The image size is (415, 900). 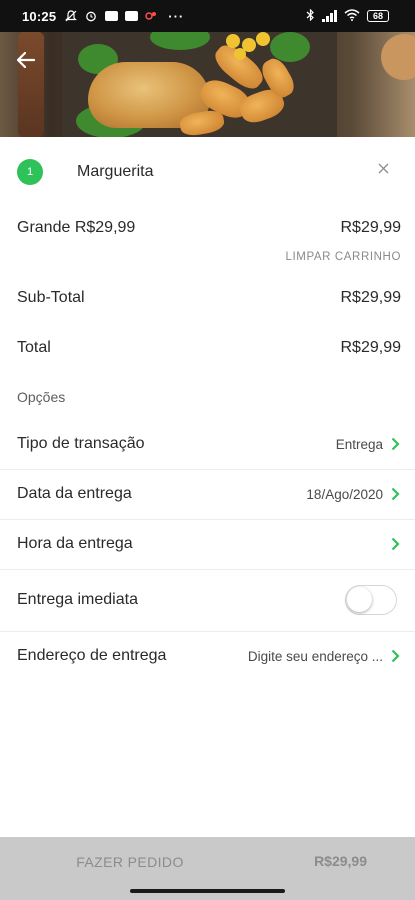 I want to click on transaction-type-row: Tipo de transação Entrega, so click(x=207, y=444).